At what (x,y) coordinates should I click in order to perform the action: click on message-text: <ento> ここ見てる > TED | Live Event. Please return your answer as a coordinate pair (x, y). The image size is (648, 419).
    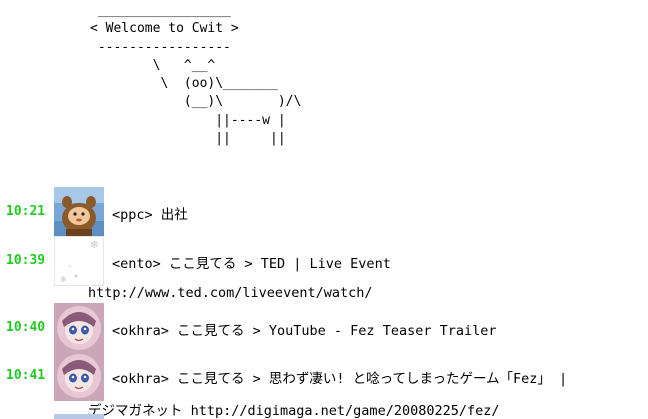
    Looking at the image, I should click on (251, 264).